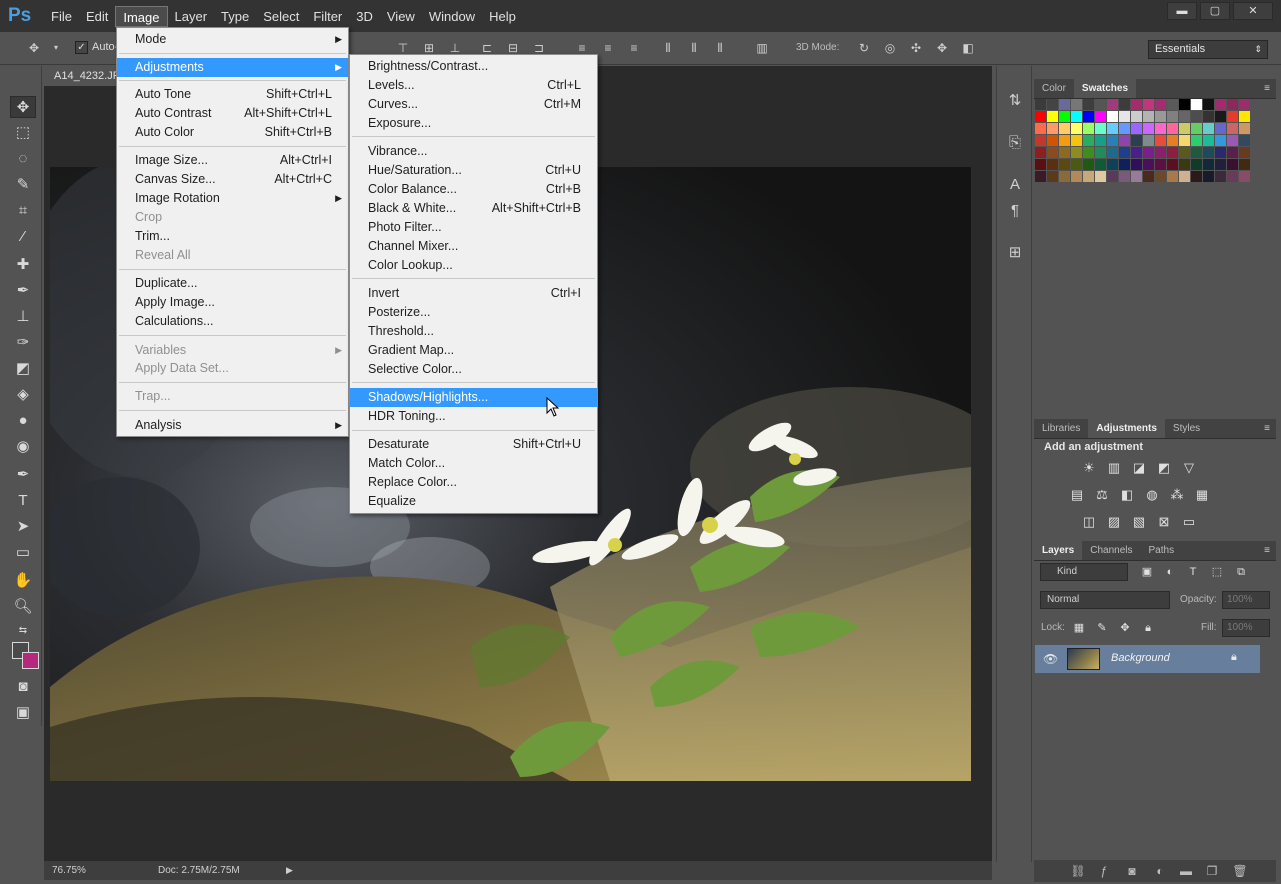  I want to click on 3d-roll-icon: ◎, so click(890, 48).